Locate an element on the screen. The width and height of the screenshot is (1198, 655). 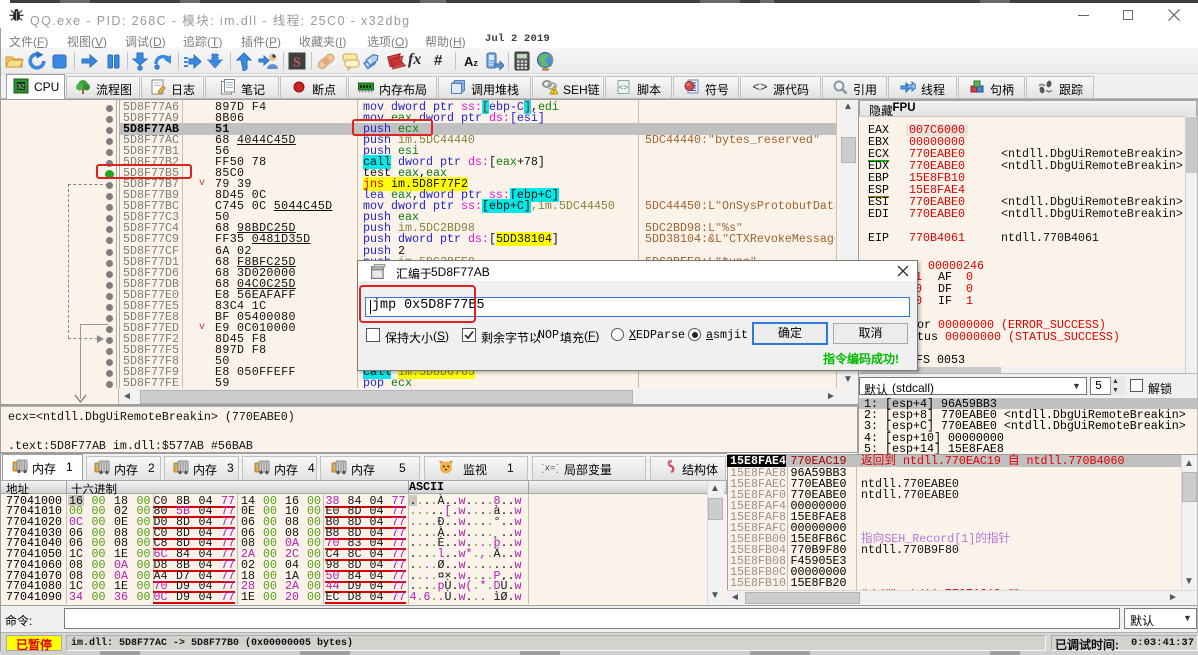
svg-text: S is located at coordinates (297, 63).